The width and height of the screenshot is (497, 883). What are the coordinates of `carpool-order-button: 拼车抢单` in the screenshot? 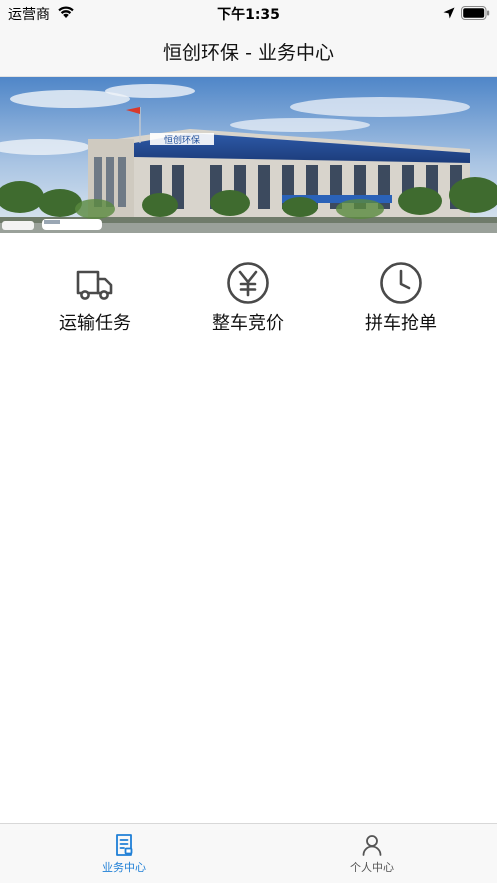 It's located at (401, 298).